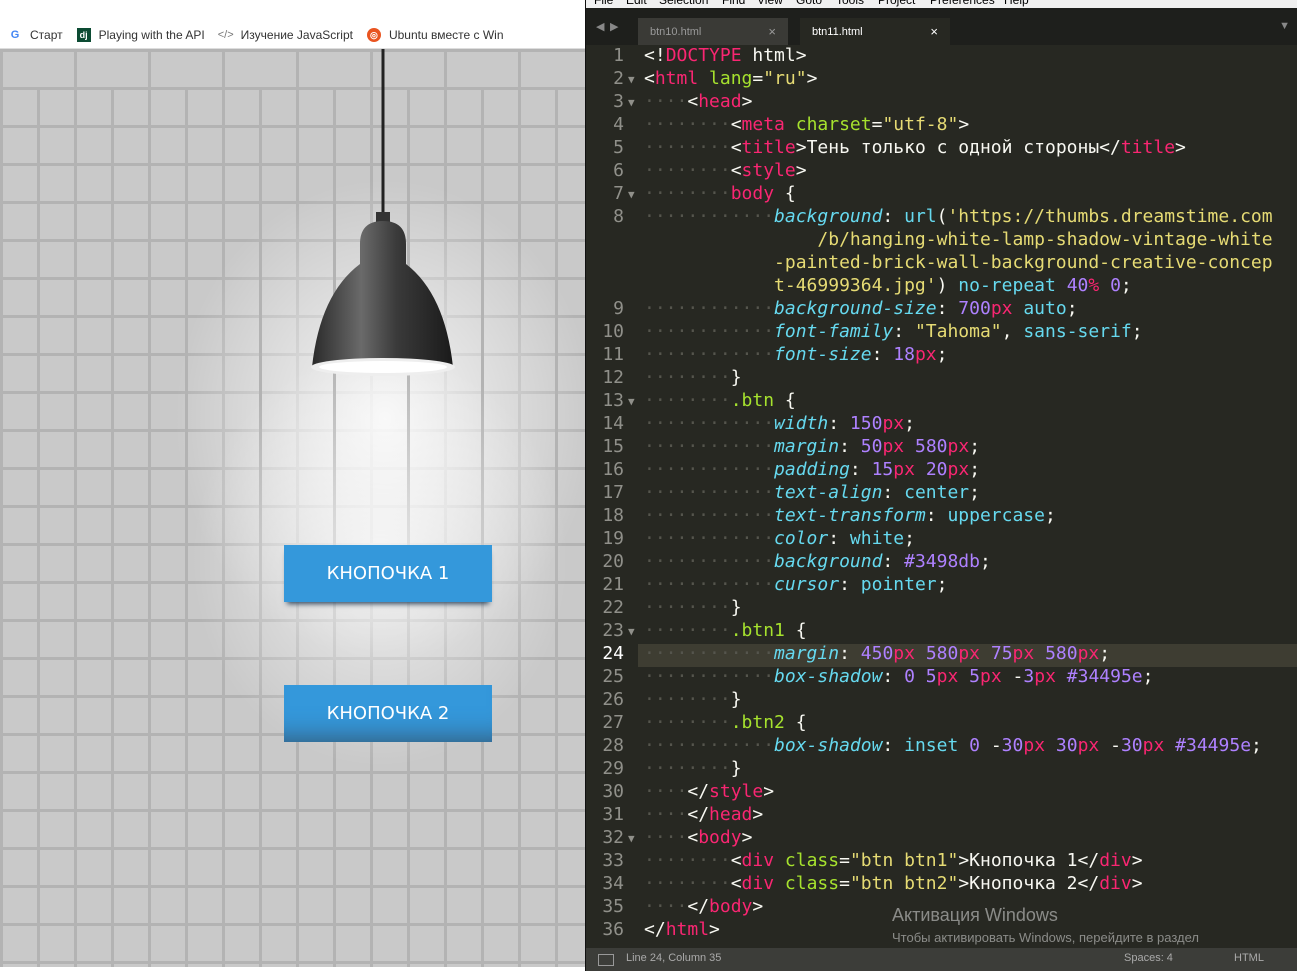 This screenshot has height=971, width=1297. What do you see at coordinates (837, 31) in the screenshot?
I see `tab-label: btn11.html` at bounding box center [837, 31].